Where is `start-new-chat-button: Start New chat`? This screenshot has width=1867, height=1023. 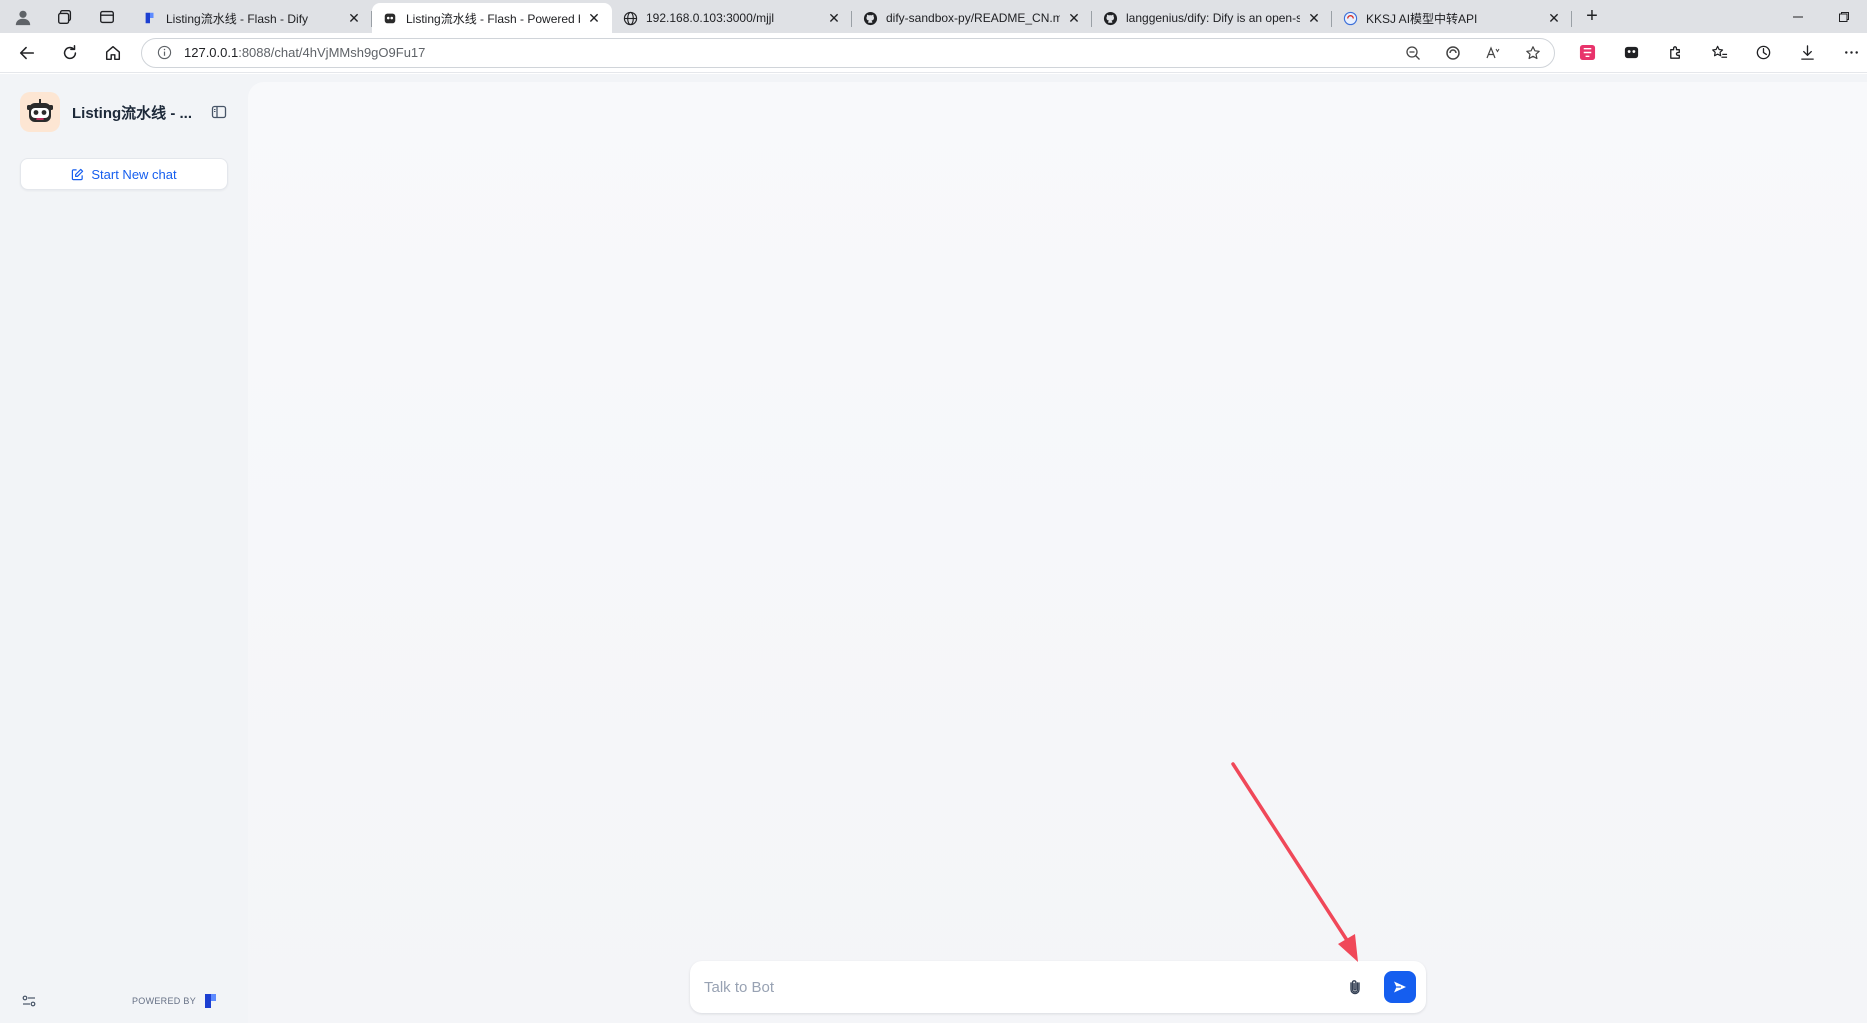
start-new-chat-button: Start New chat is located at coordinates (124, 174).